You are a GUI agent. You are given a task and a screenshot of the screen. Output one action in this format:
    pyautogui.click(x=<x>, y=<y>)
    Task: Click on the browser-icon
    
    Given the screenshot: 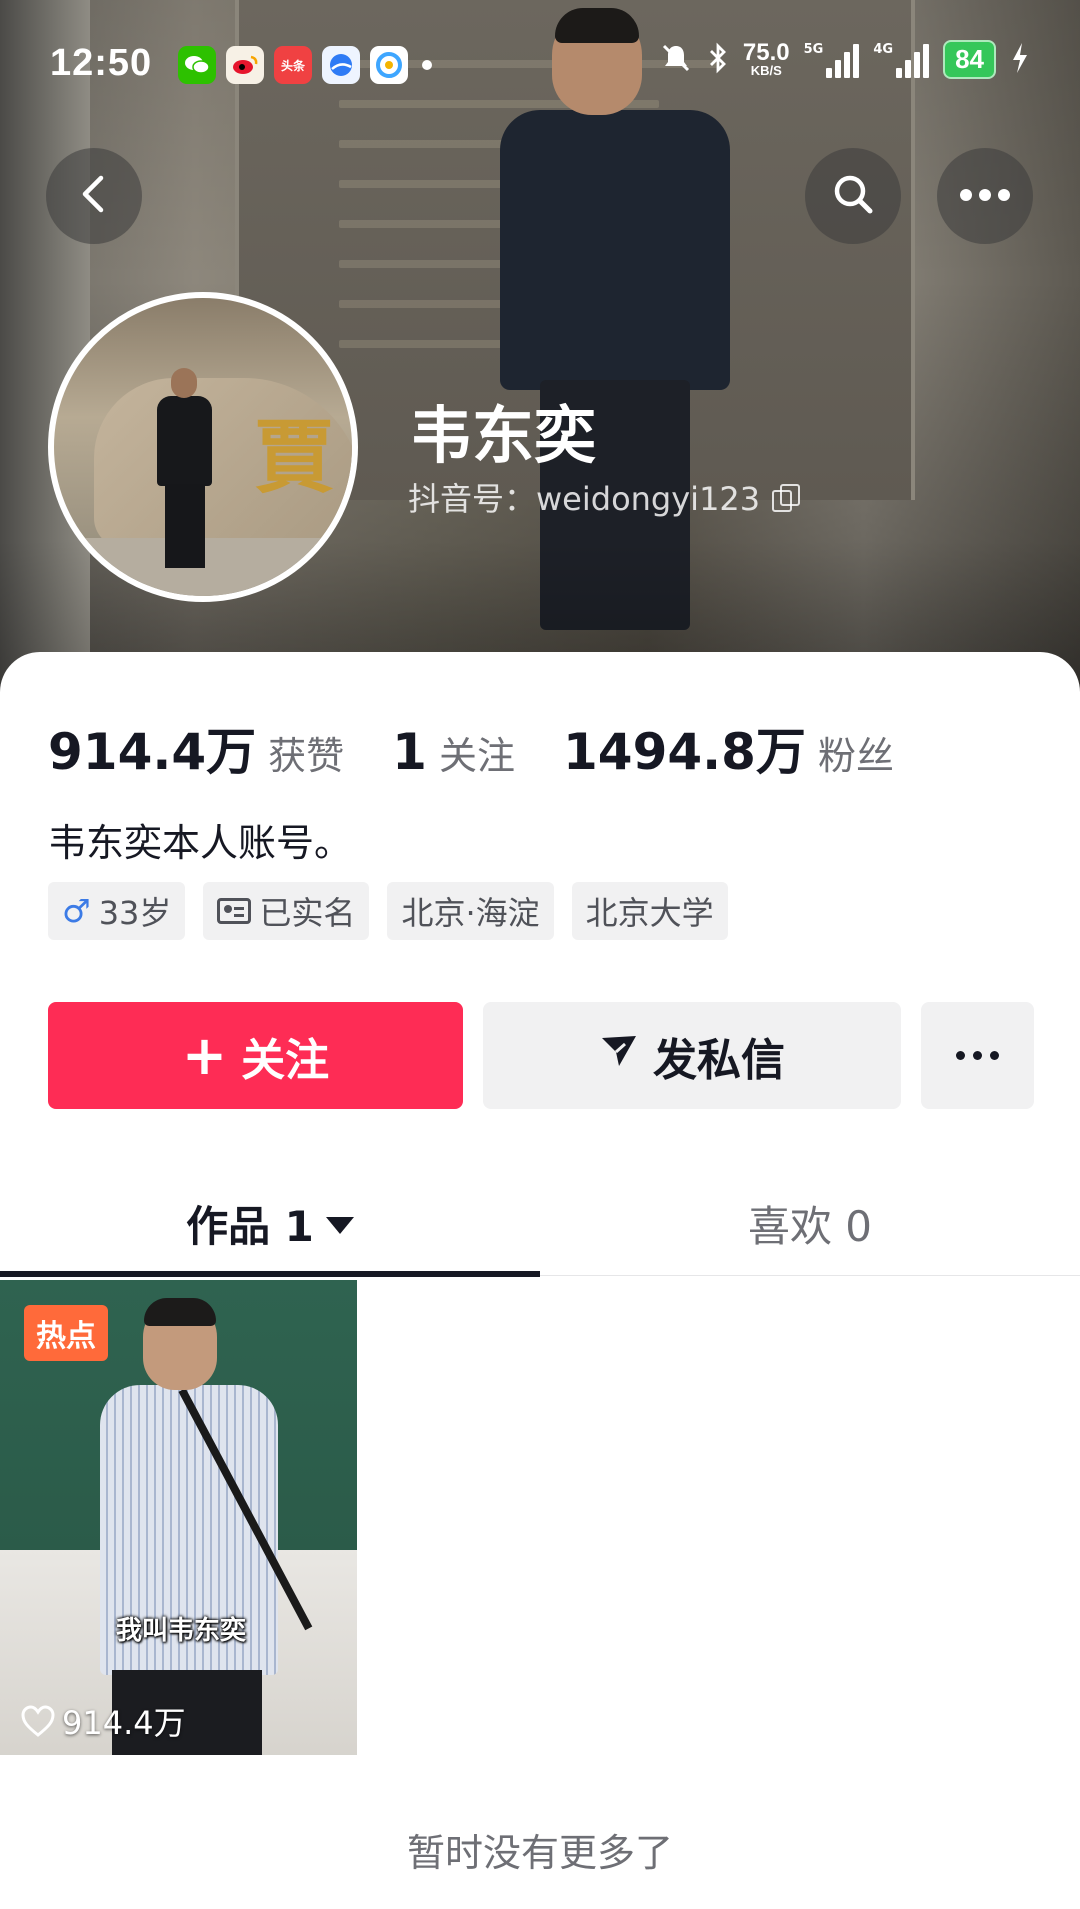 What is the action you would take?
    pyautogui.click(x=341, y=65)
    